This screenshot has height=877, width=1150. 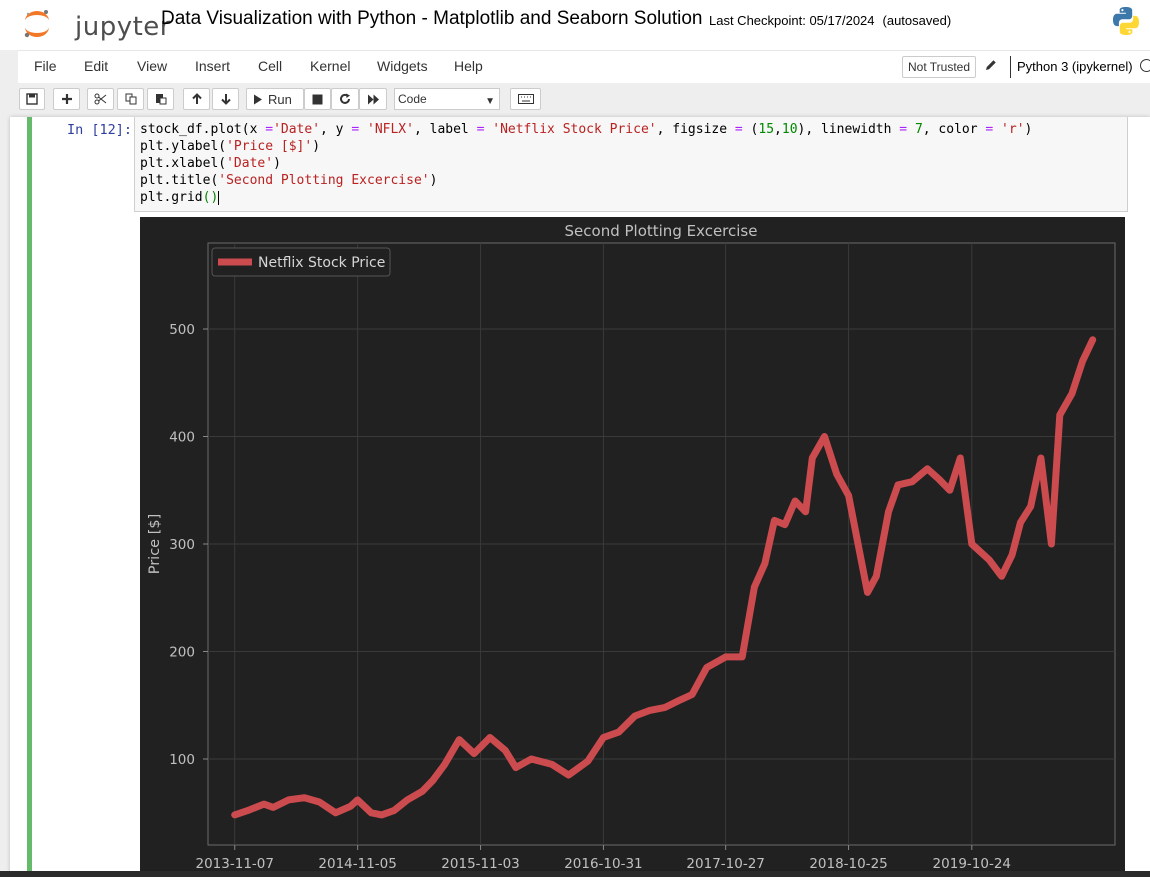 I want to click on kernel-status-icon, so click(x=1145, y=65).